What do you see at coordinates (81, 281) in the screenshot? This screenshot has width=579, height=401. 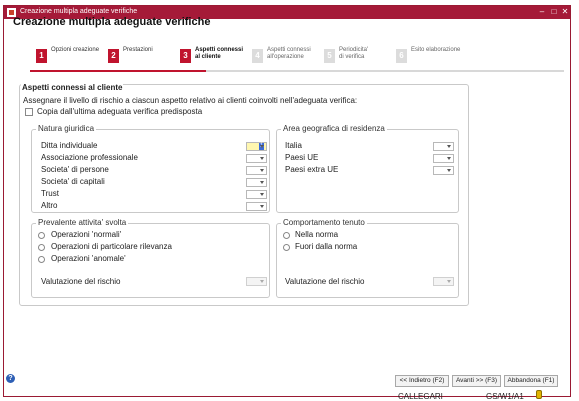 I see `attivita-valutazione-label: Valutazione del rischio` at bounding box center [81, 281].